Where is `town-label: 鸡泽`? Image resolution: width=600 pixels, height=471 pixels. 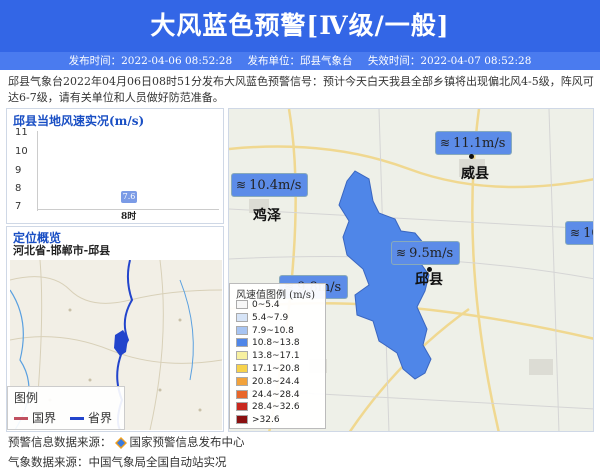 town-label: 鸡泽 is located at coordinates (267, 216).